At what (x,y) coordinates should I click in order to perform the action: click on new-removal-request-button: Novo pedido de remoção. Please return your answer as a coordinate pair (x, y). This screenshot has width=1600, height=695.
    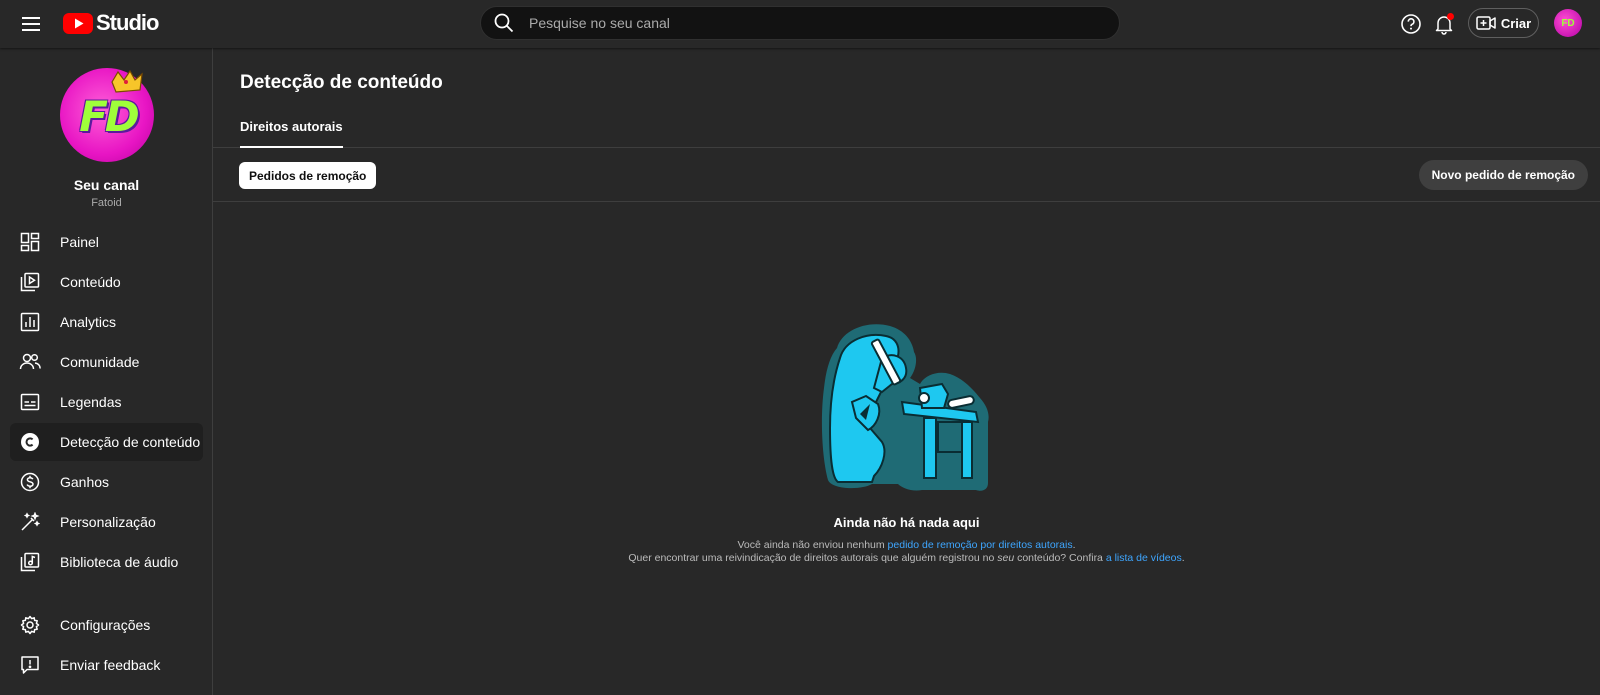
    Looking at the image, I should click on (1503, 175).